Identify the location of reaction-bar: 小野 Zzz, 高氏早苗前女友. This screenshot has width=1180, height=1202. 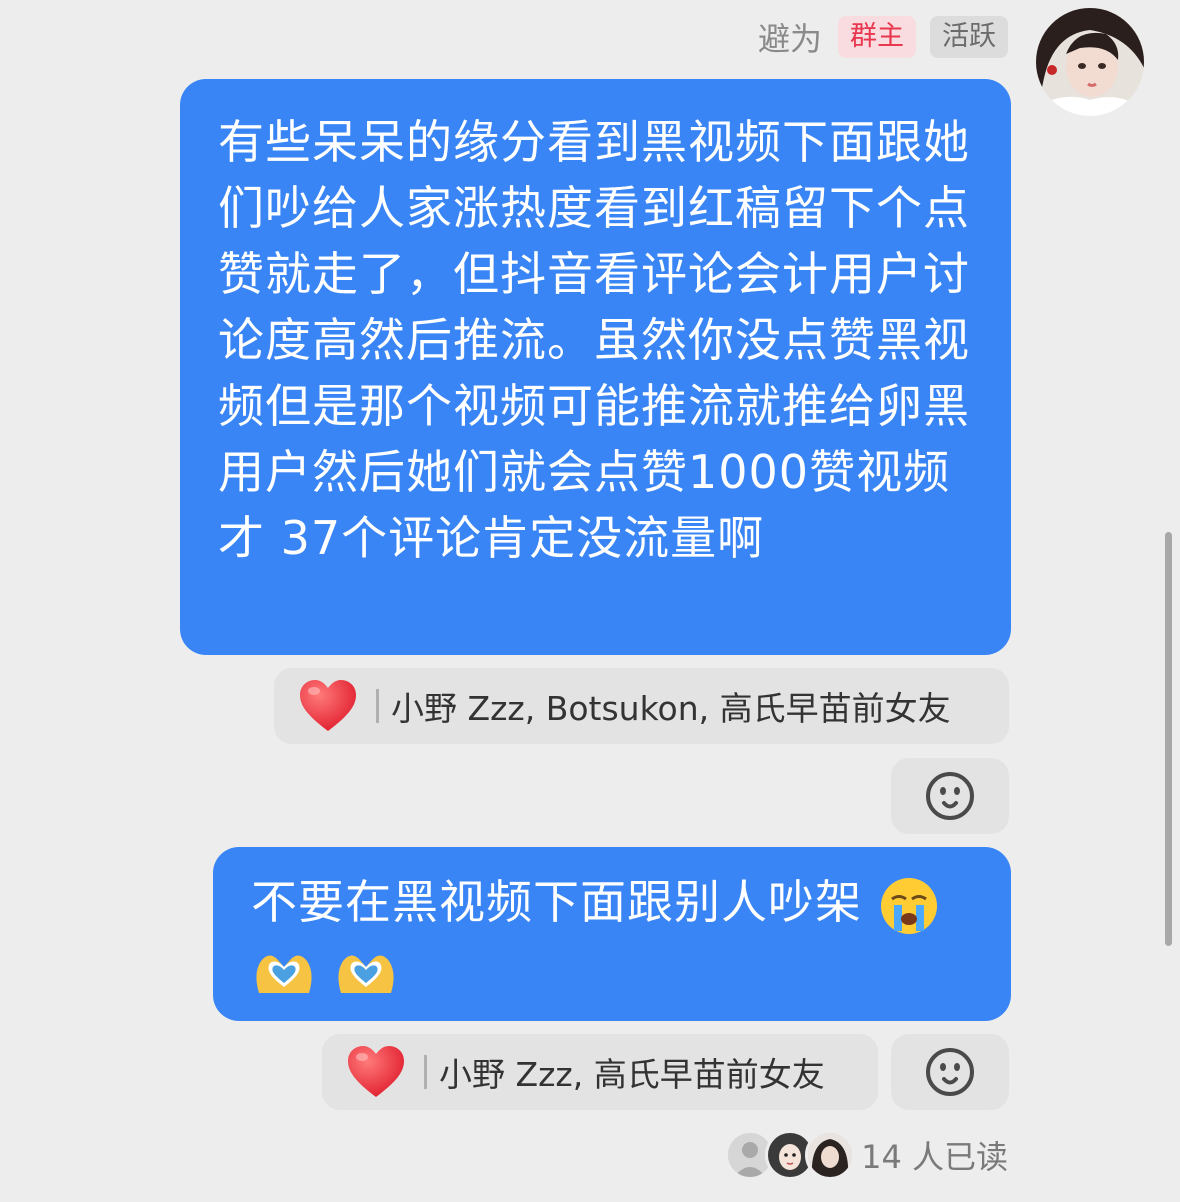
(600, 1072).